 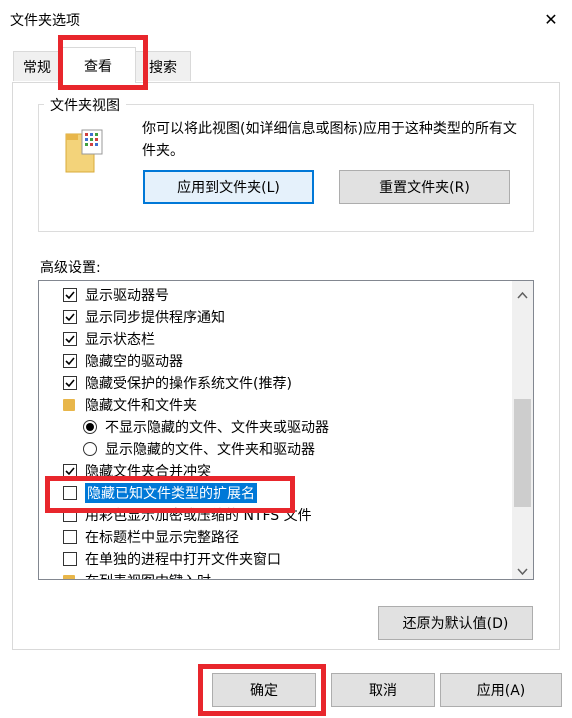 What do you see at coordinates (148, 472) in the screenshot?
I see `list-item-label: 隐藏文件夹合并冲突` at bounding box center [148, 472].